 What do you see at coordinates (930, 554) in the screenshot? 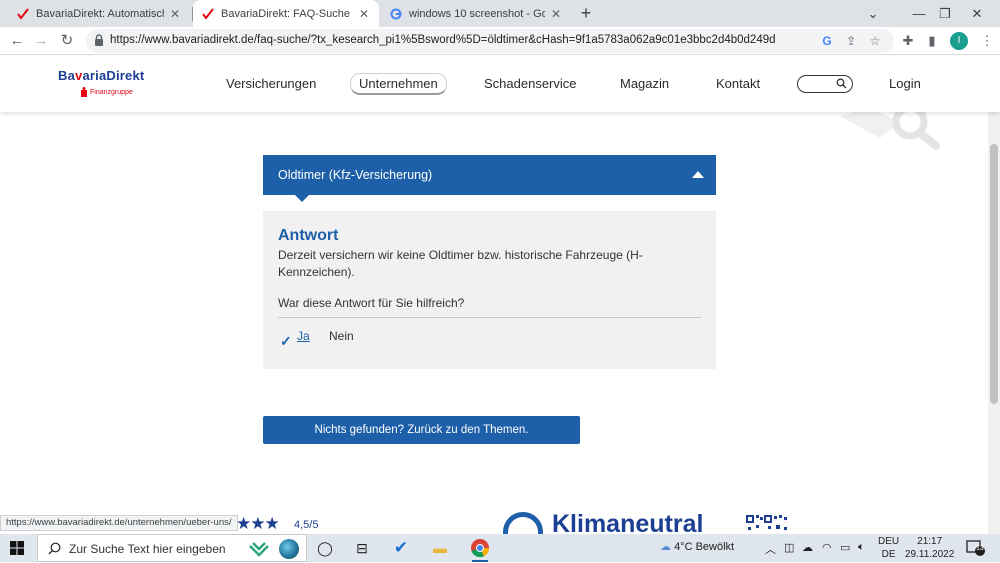
I see `clock-date: 29.11.2022` at bounding box center [930, 554].